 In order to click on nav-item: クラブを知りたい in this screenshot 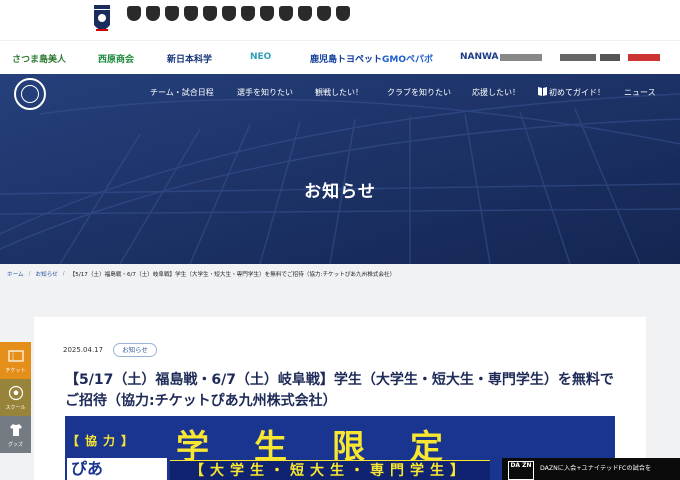, I will do `click(419, 92)`.